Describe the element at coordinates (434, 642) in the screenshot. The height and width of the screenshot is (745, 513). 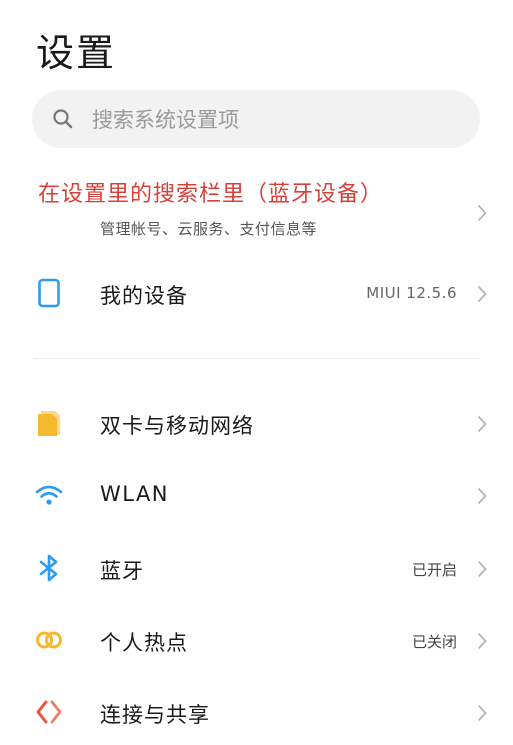
I see `hotspot-status: 已关闭` at that location.